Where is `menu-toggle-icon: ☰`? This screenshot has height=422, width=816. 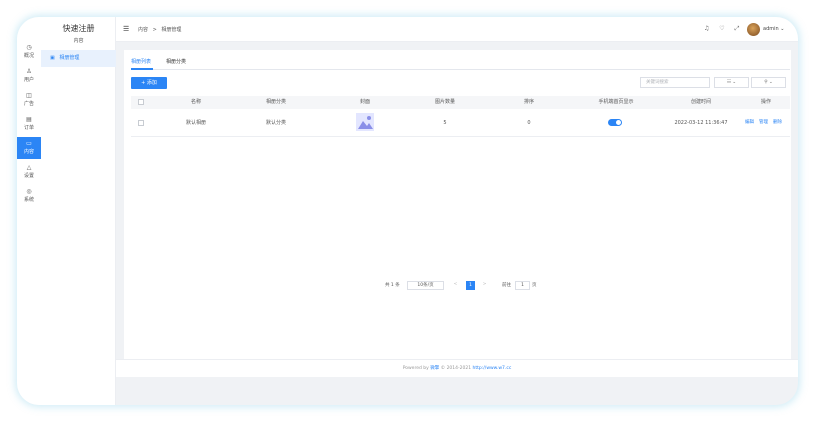 menu-toggle-icon: ☰ is located at coordinates (126, 29).